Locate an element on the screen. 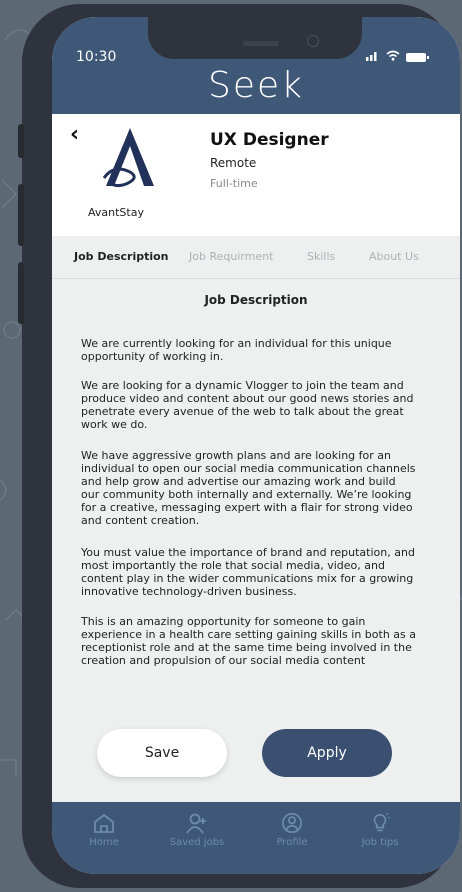 The height and width of the screenshot is (892, 462). company-name: AvantStay is located at coordinates (116, 212).